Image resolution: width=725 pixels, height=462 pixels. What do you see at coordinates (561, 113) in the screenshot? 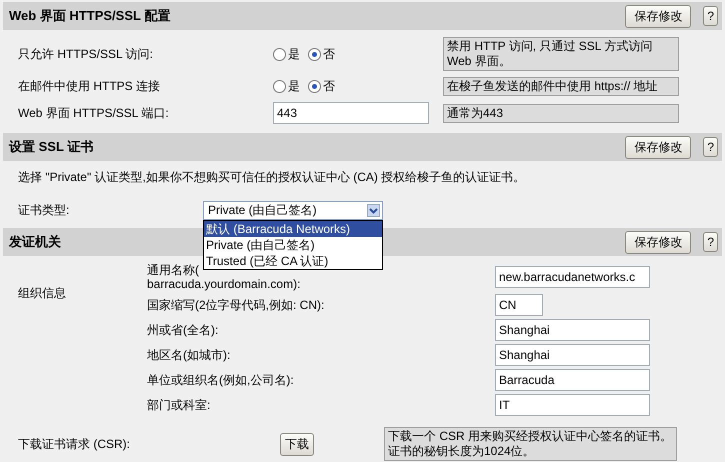
I see `help-note: 通常为443` at bounding box center [561, 113].